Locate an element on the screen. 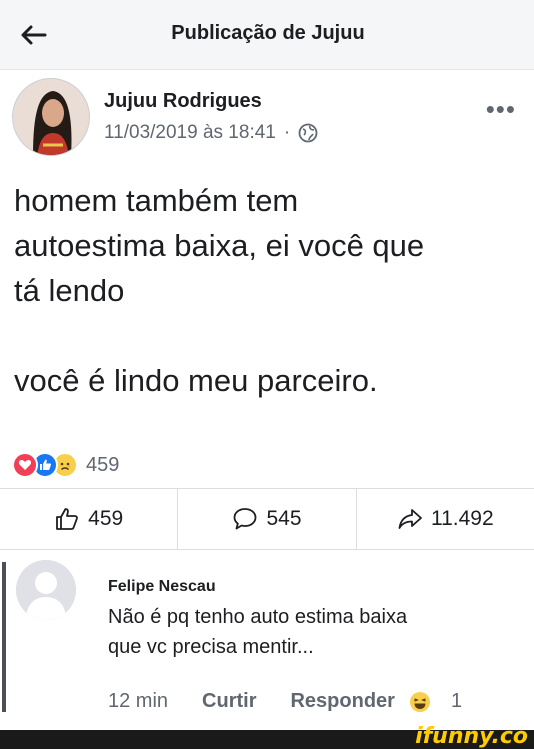  page-title: Publicação de Jujuu is located at coordinates (268, 33).